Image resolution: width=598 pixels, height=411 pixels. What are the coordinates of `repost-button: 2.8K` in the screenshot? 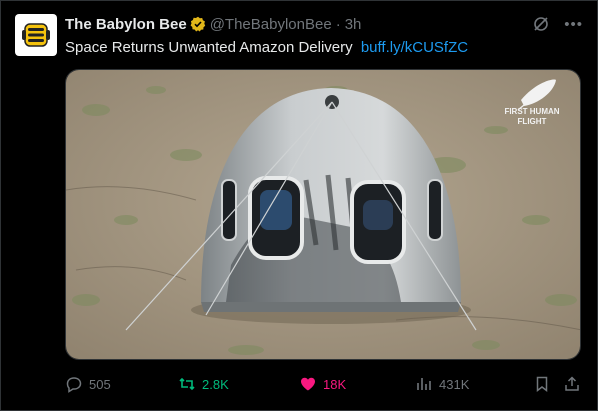 It's located at (203, 384).